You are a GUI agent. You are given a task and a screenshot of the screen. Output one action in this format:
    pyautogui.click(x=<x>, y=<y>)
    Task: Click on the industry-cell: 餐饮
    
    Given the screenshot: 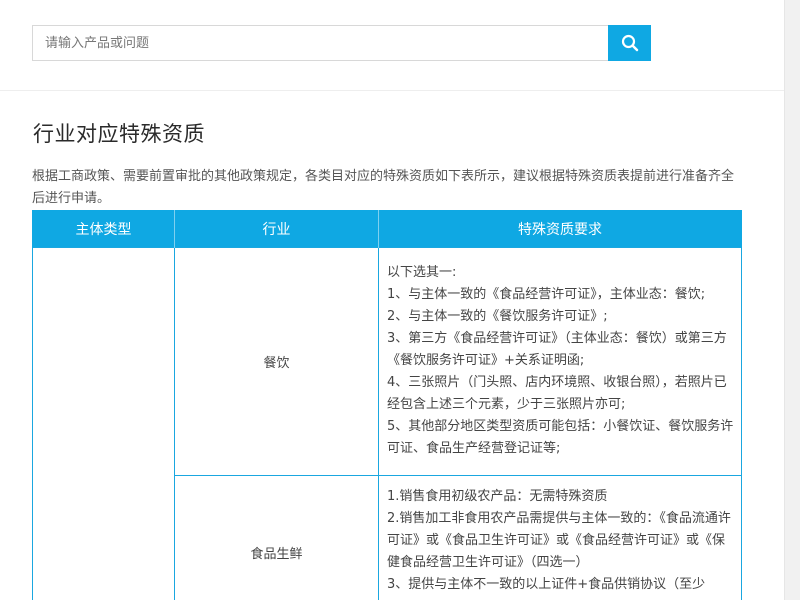 What is the action you would take?
    pyautogui.click(x=276, y=361)
    